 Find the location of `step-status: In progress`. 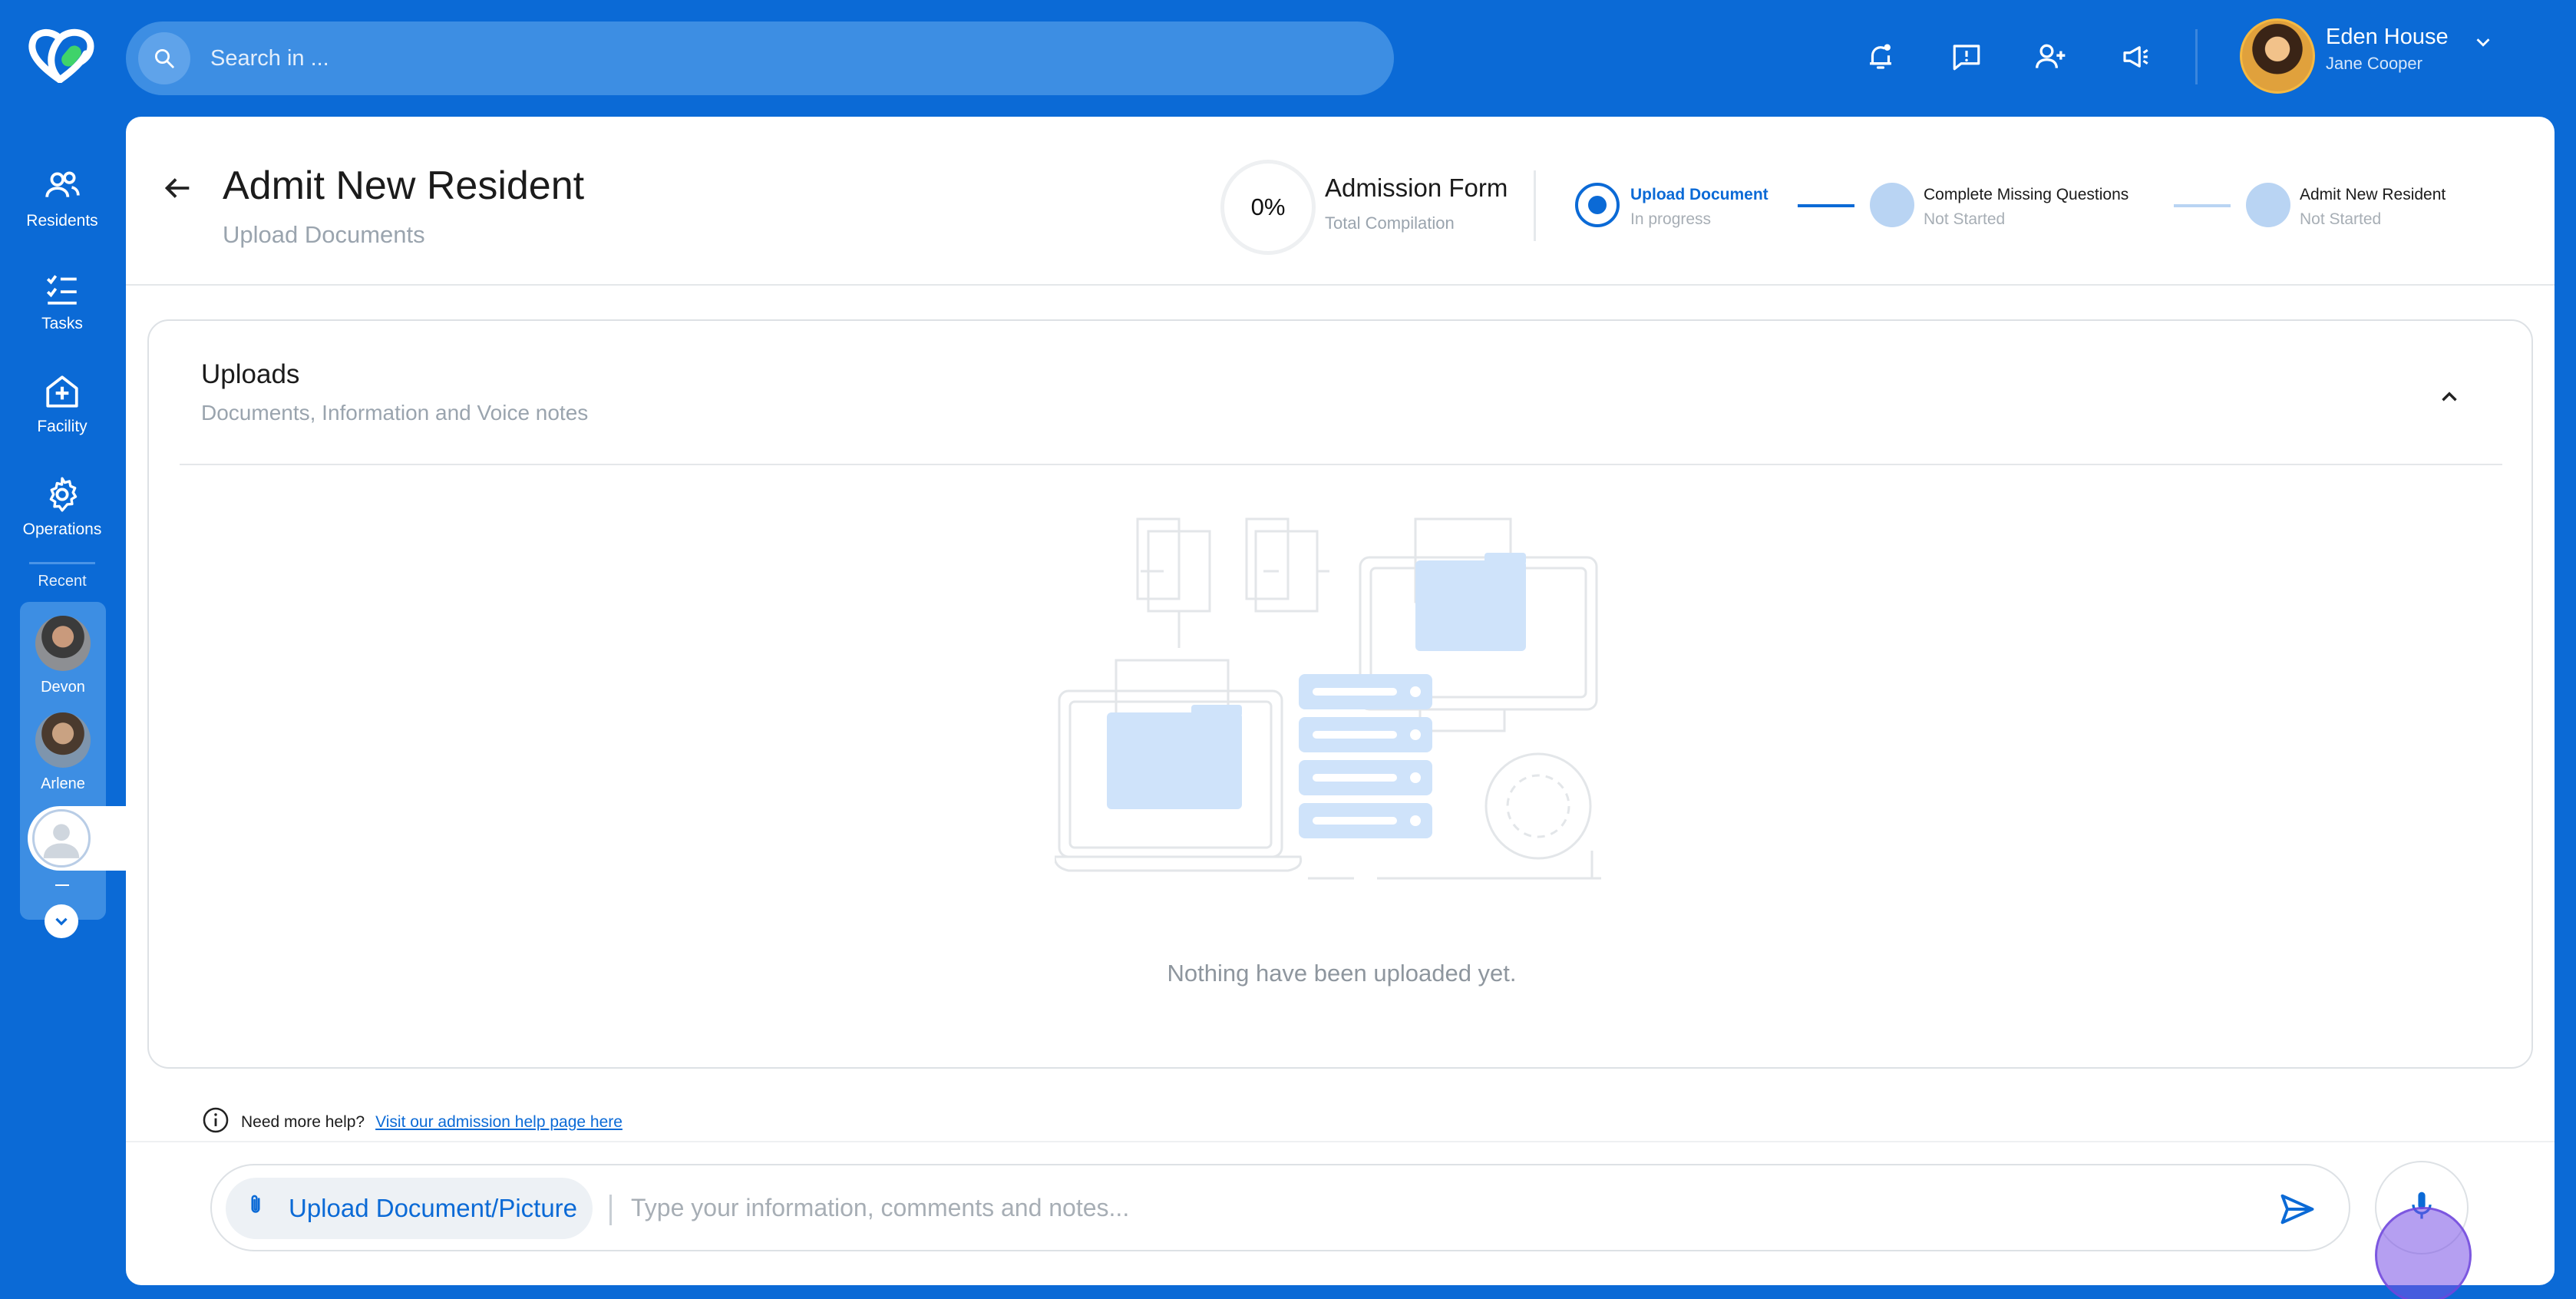

step-status: In progress is located at coordinates (1671, 219).